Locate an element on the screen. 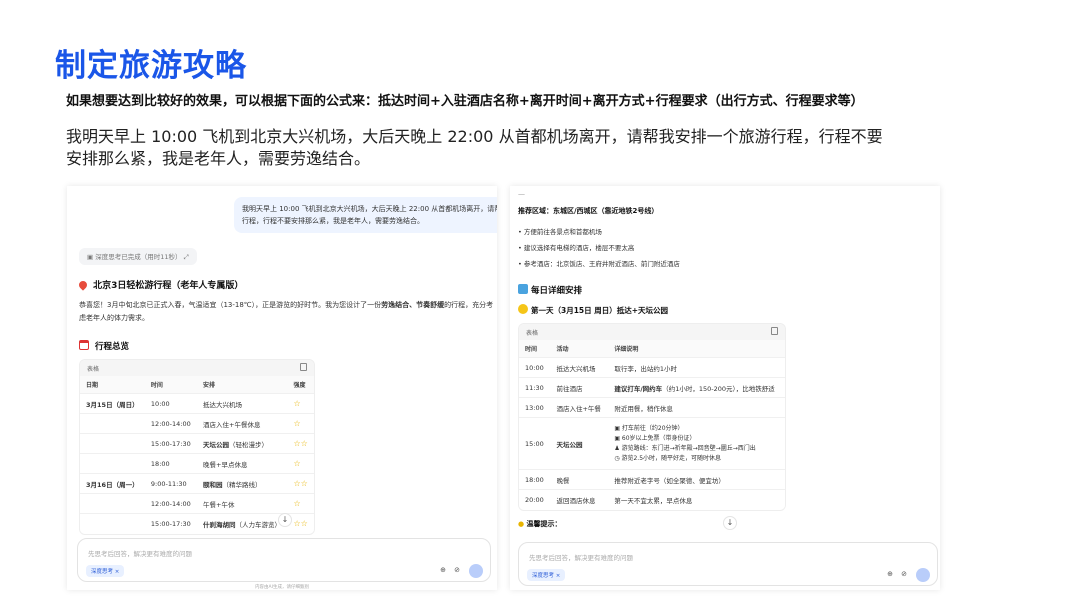  cell-item: 午餐+午休 is located at coordinates (242, 503).